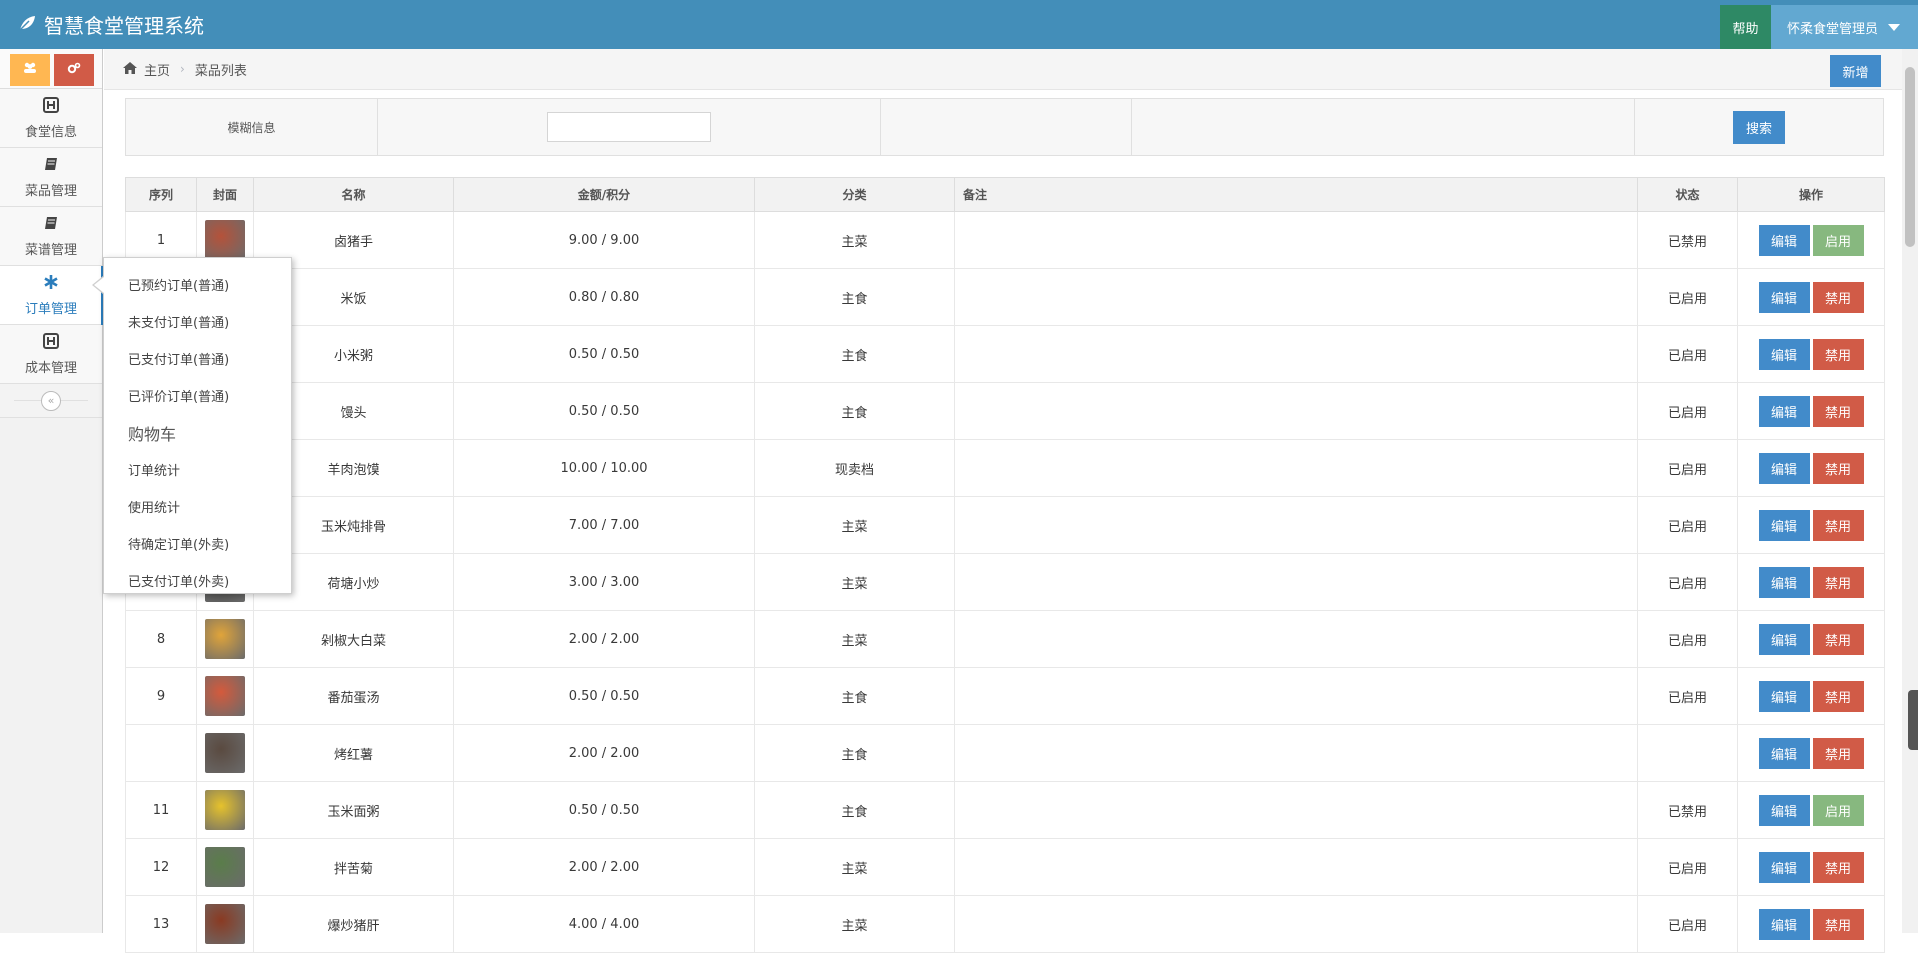 The width and height of the screenshot is (1918, 953). Describe the element at coordinates (1855, 71) in the screenshot. I see `add-dish-button: 新增` at that location.